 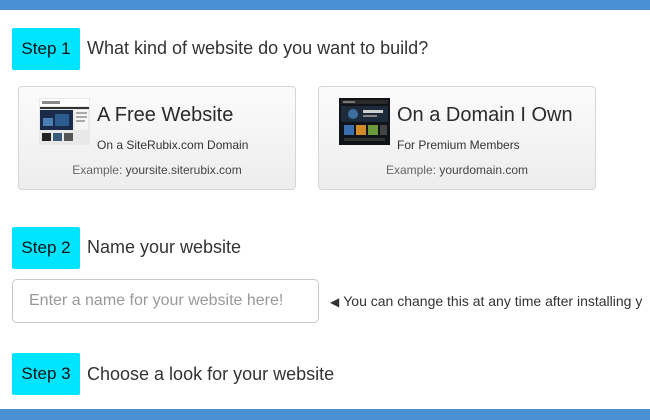 I want to click on free-website-example: Example: yoursite.siterubix.com, so click(x=157, y=170).